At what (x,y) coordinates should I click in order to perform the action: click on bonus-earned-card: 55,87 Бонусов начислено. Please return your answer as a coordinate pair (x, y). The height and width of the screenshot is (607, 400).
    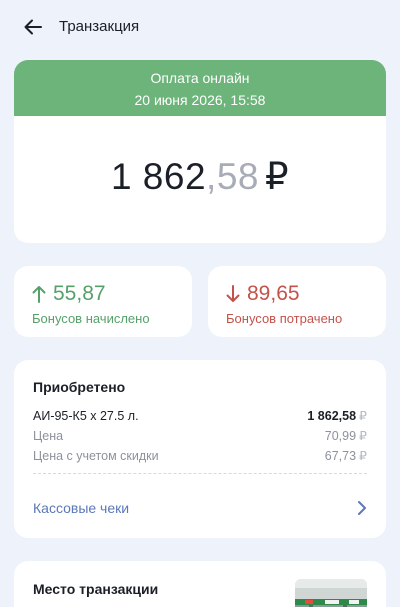
    Looking at the image, I should click on (103, 301).